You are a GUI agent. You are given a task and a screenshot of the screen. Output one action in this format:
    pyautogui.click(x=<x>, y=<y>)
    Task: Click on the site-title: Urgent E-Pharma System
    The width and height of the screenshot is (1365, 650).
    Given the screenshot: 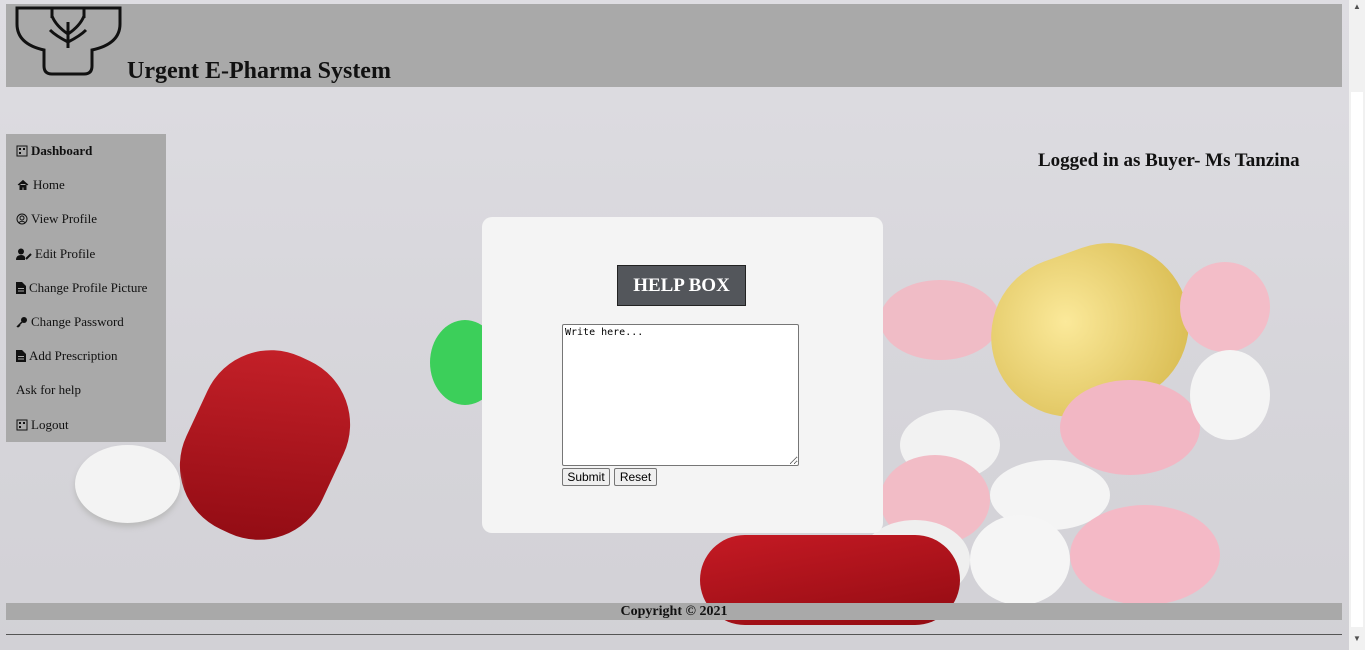 What is the action you would take?
    pyautogui.click(x=259, y=71)
    